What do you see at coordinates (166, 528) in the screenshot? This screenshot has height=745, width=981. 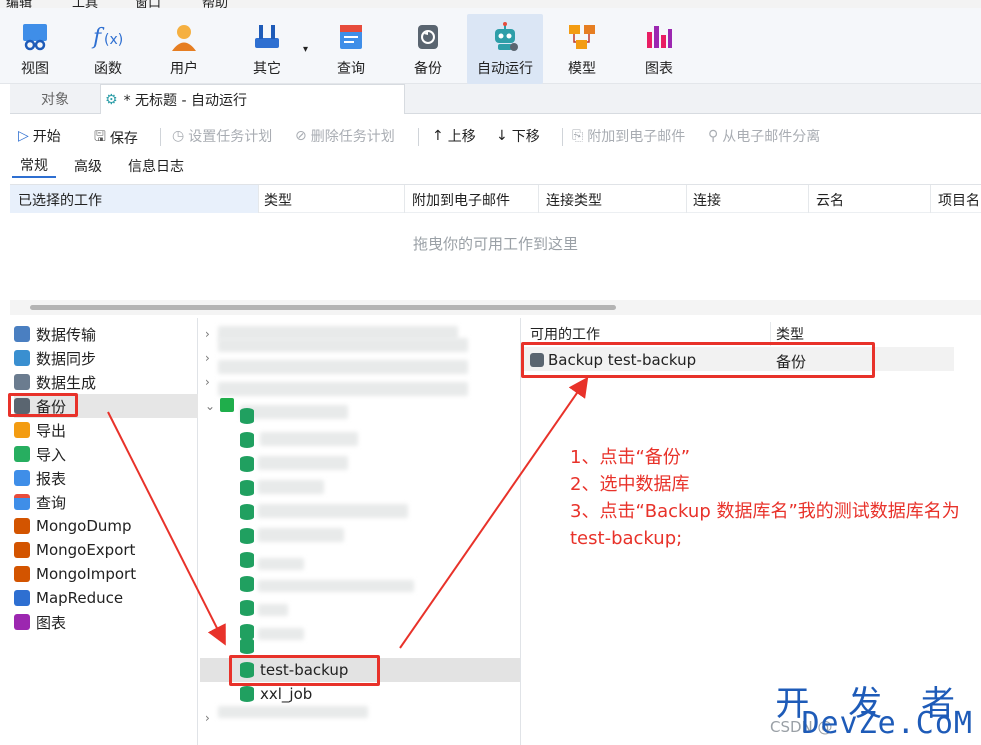 I see `arrow-backup-to-db` at bounding box center [166, 528].